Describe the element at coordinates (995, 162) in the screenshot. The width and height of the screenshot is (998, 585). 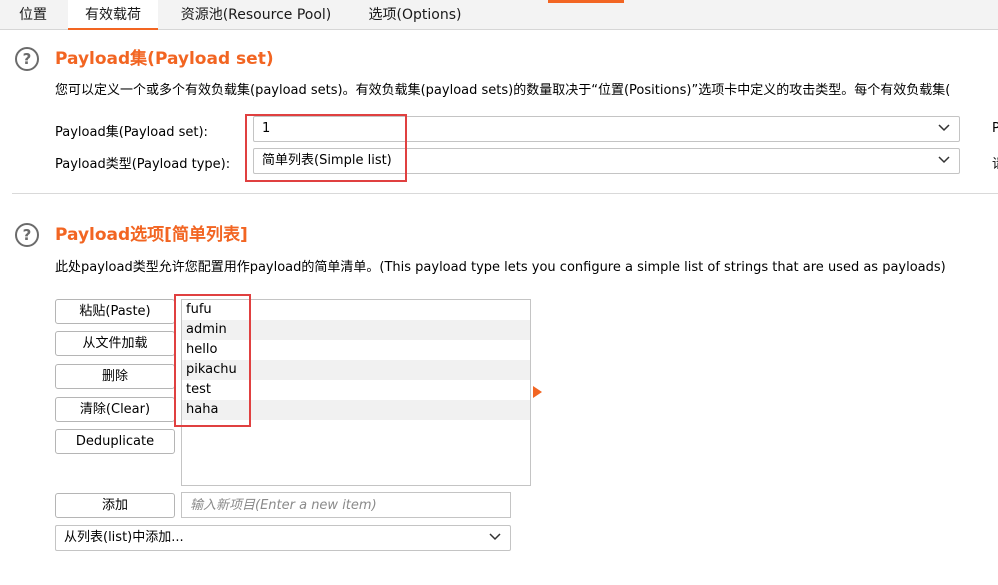
I see `clipped-label-right: 请` at that location.